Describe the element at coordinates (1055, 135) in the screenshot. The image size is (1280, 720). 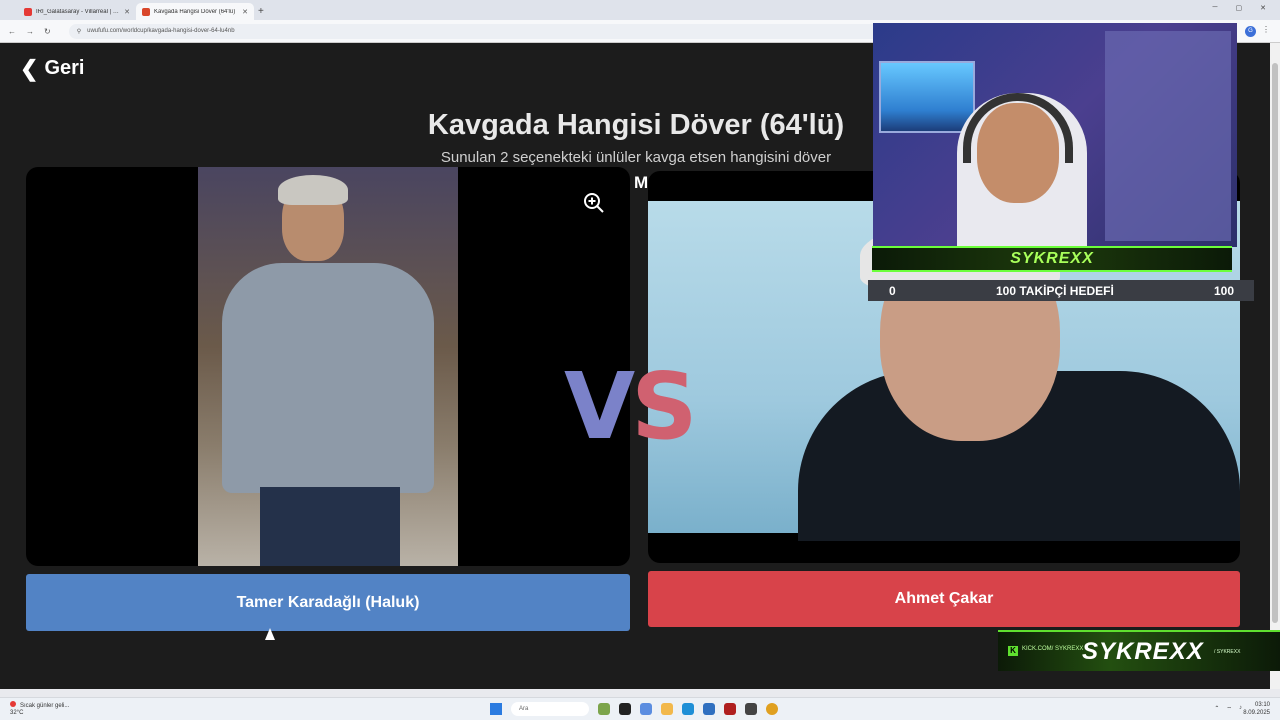
I see `webcam-overlay` at that location.